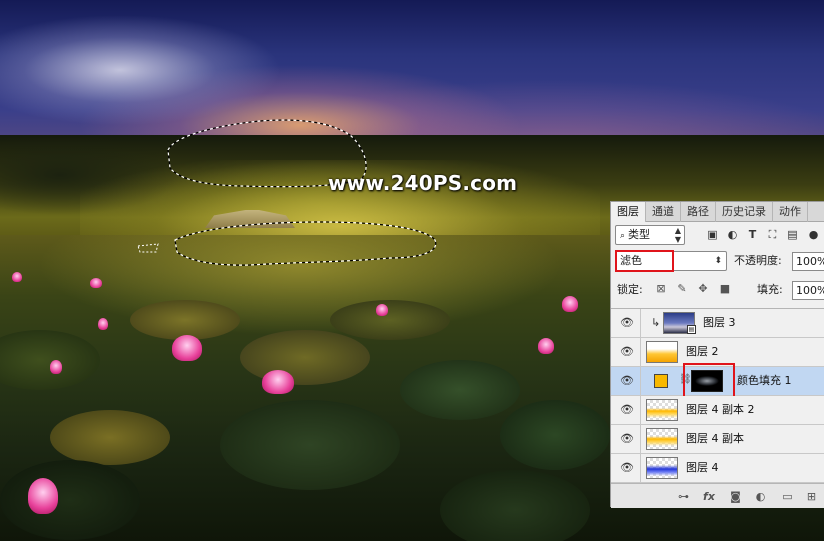  What do you see at coordinates (717, 290) in the screenshot?
I see `lock-row: 锁定: ⊠ ✎ ✥ ■ 填充: 100%` at bounding box center [717, 290].